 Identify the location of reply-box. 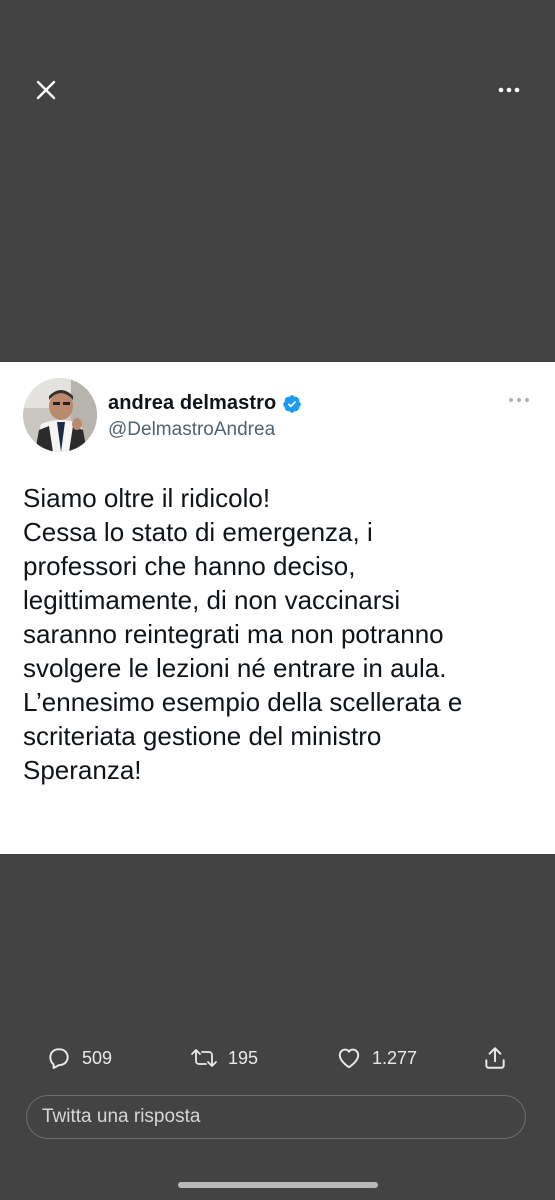
(276, 1117).